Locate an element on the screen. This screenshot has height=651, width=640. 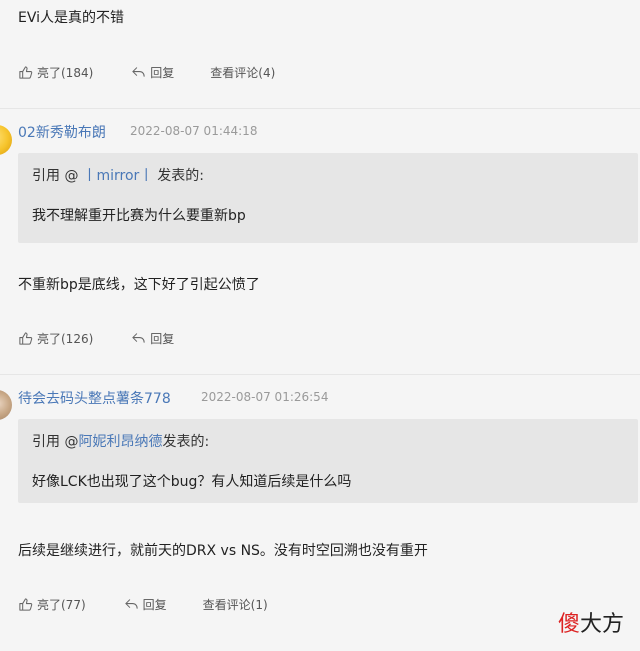
quote-header: 引用 @阿妮利昂纳德发表的: is located at coordinates (120, 441).